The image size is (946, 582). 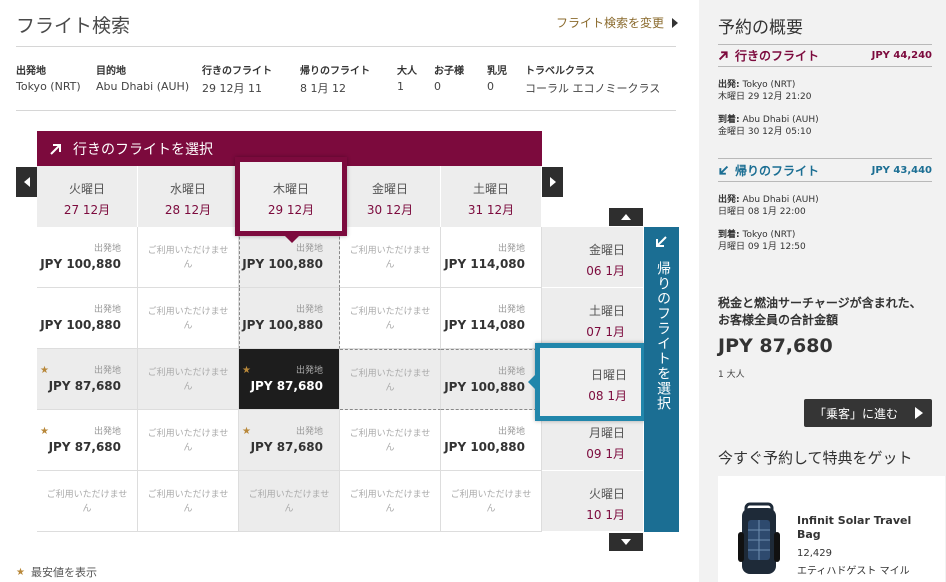 What do you see at coordinates (729, 120) in the screenshot?
I see `outbound-arr-label: 到着:` at bounding box center [729, 120].